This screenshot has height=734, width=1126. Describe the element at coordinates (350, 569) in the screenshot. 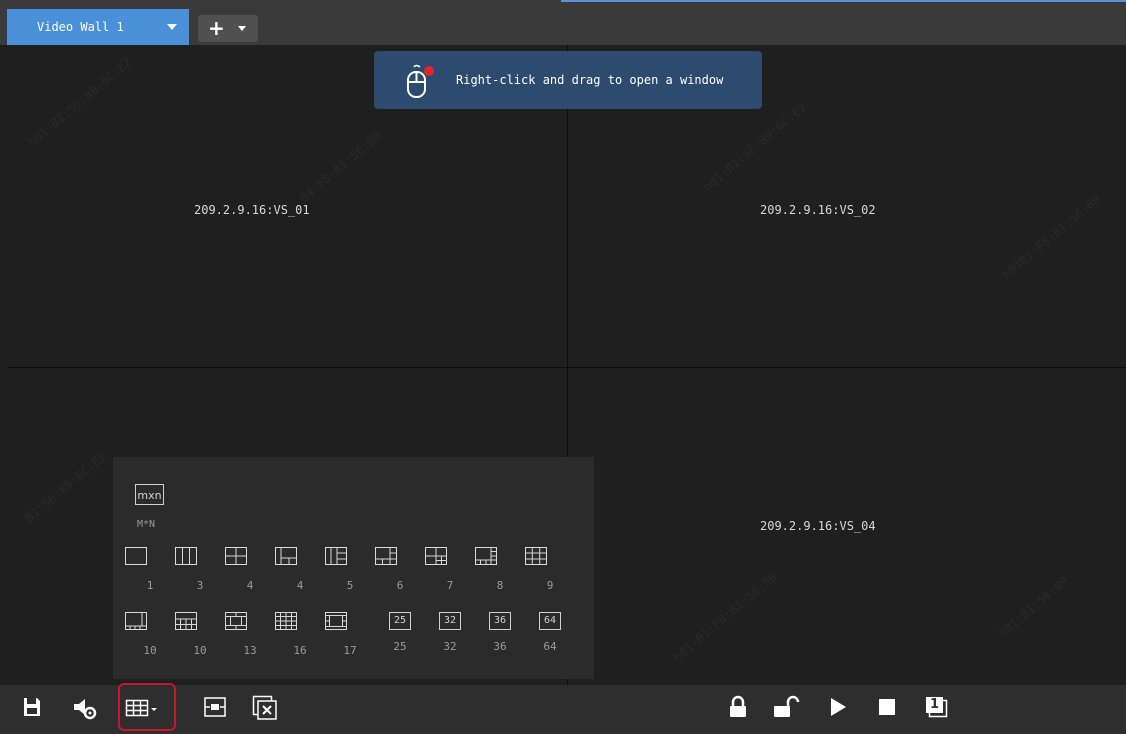

I see `layout-option-5: 5` at that location.